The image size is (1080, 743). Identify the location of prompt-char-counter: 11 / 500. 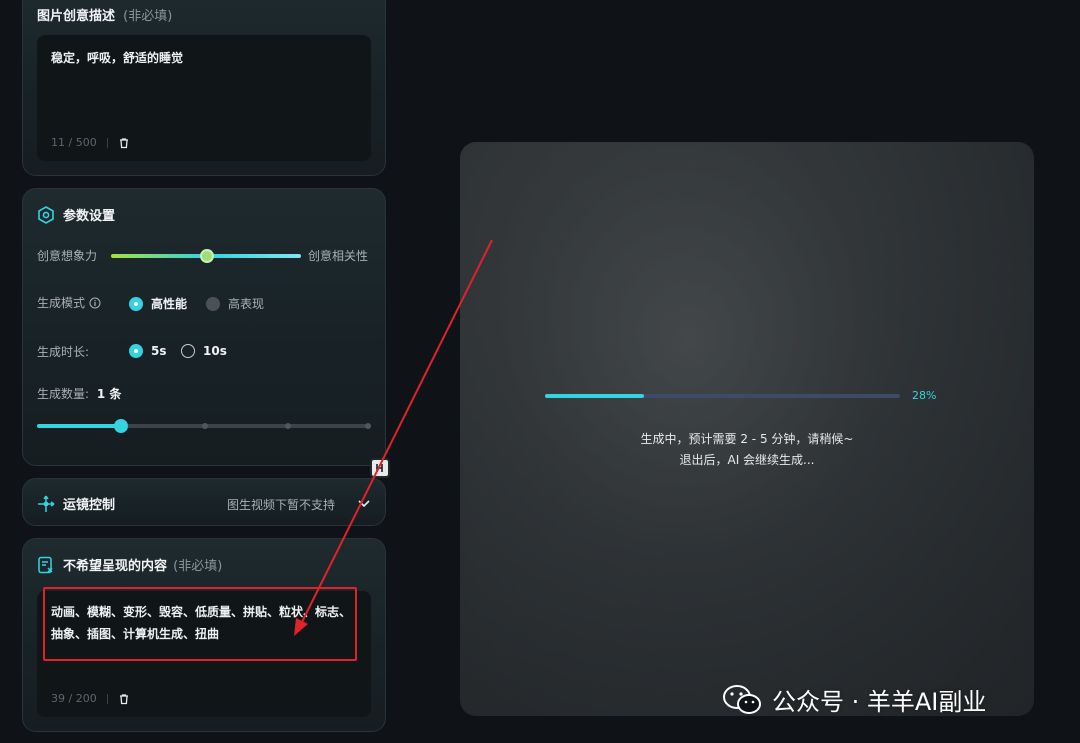
(74, 142).